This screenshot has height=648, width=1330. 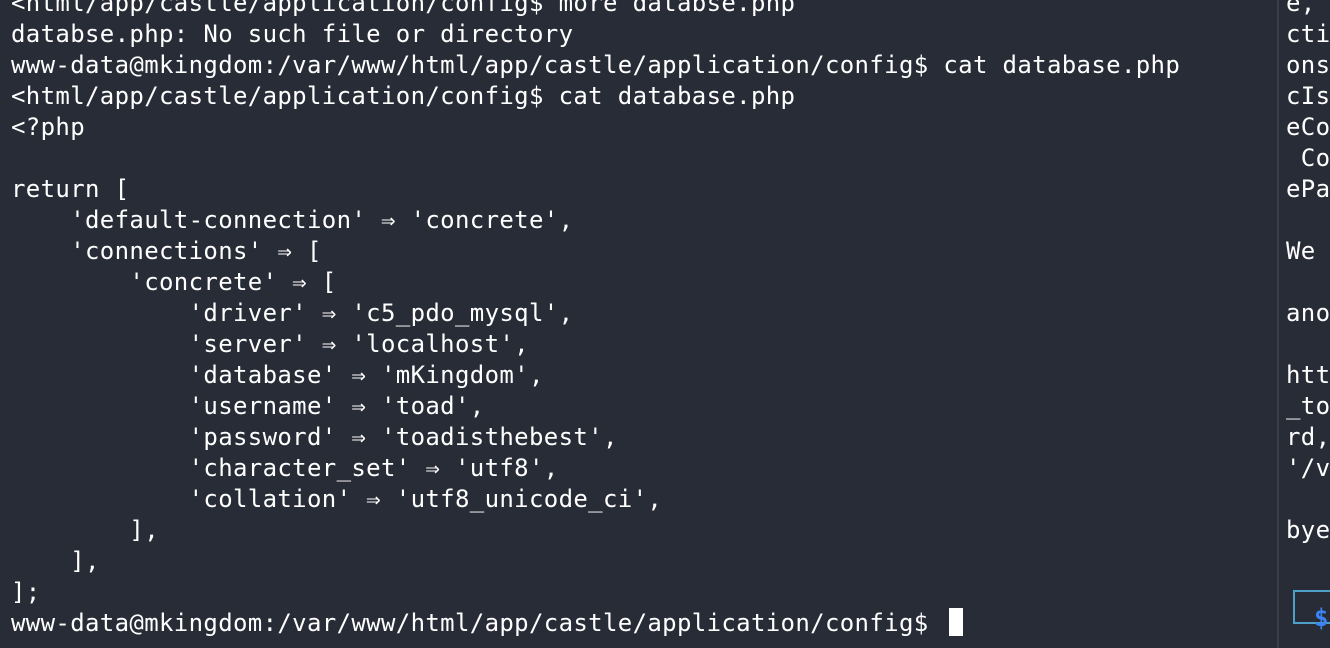 What do you see at coordinates (248, 406) in the screenshot?
I see `terminal-line: 'username' ⇒ 'toad',` at bounding box center [248, 406].